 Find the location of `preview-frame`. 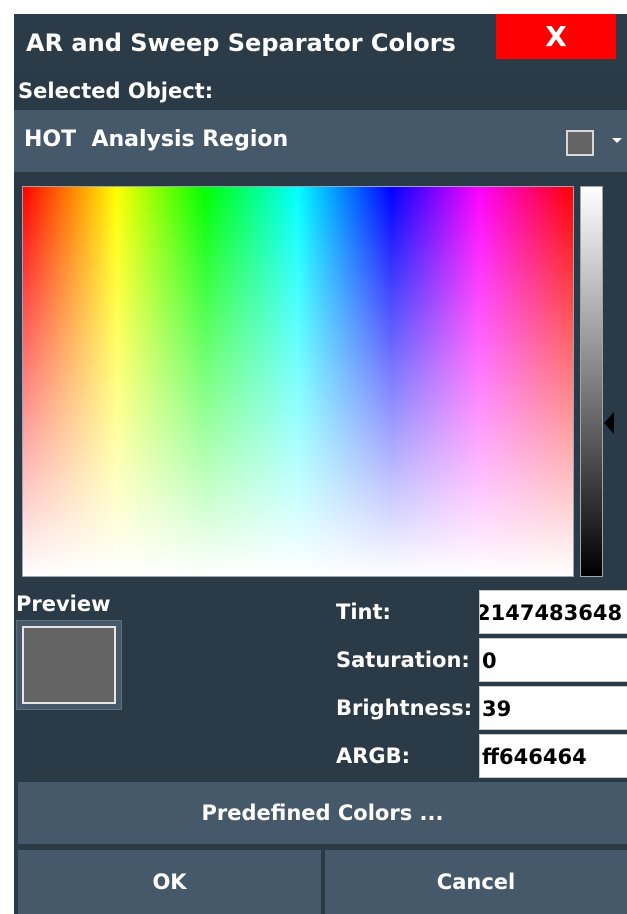

preview-frame is located at coordinates (69, 665).